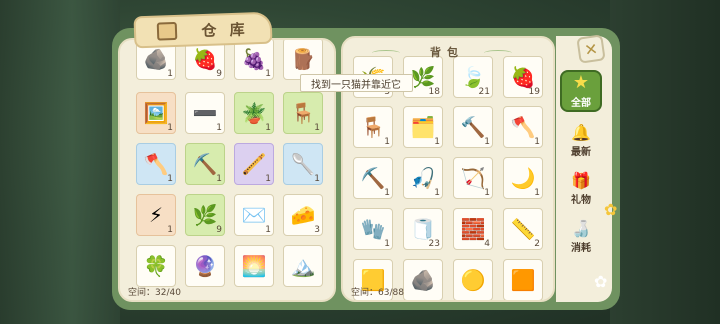  I want to click on item-slot: 🔮, so click(205, 266).